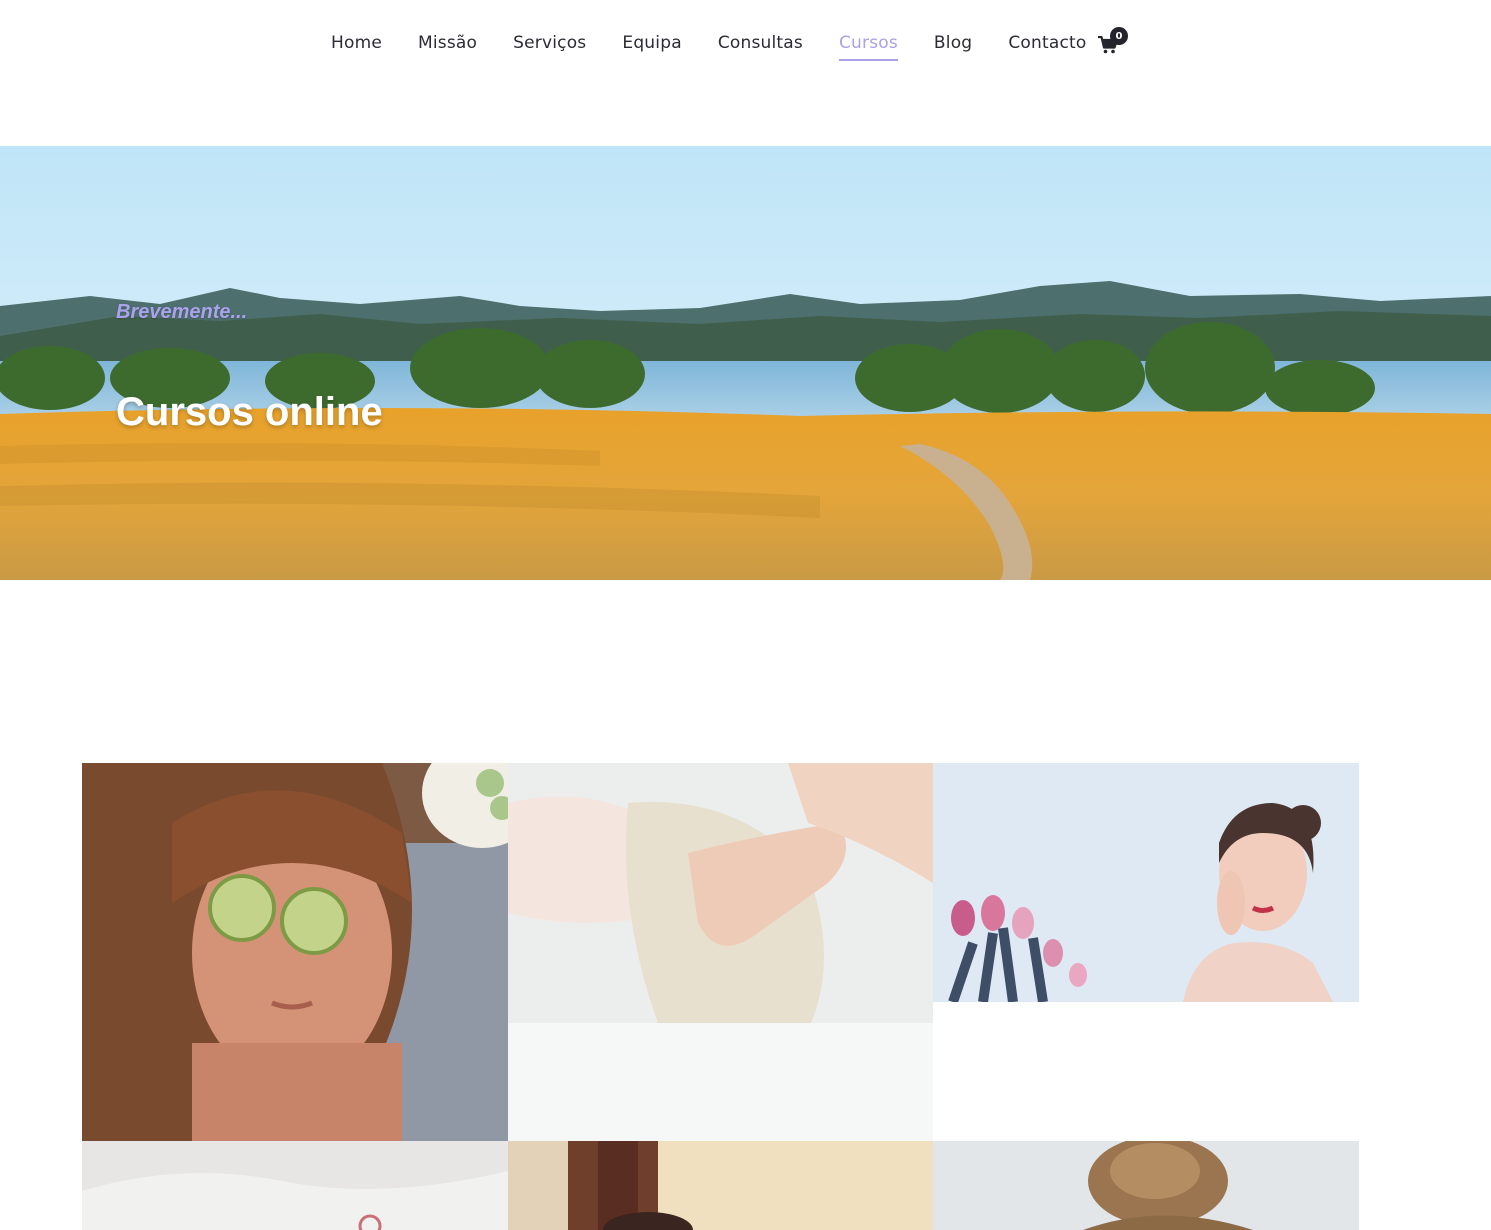  I want to click on nav-item-blog: Blog, so click(953, 47).